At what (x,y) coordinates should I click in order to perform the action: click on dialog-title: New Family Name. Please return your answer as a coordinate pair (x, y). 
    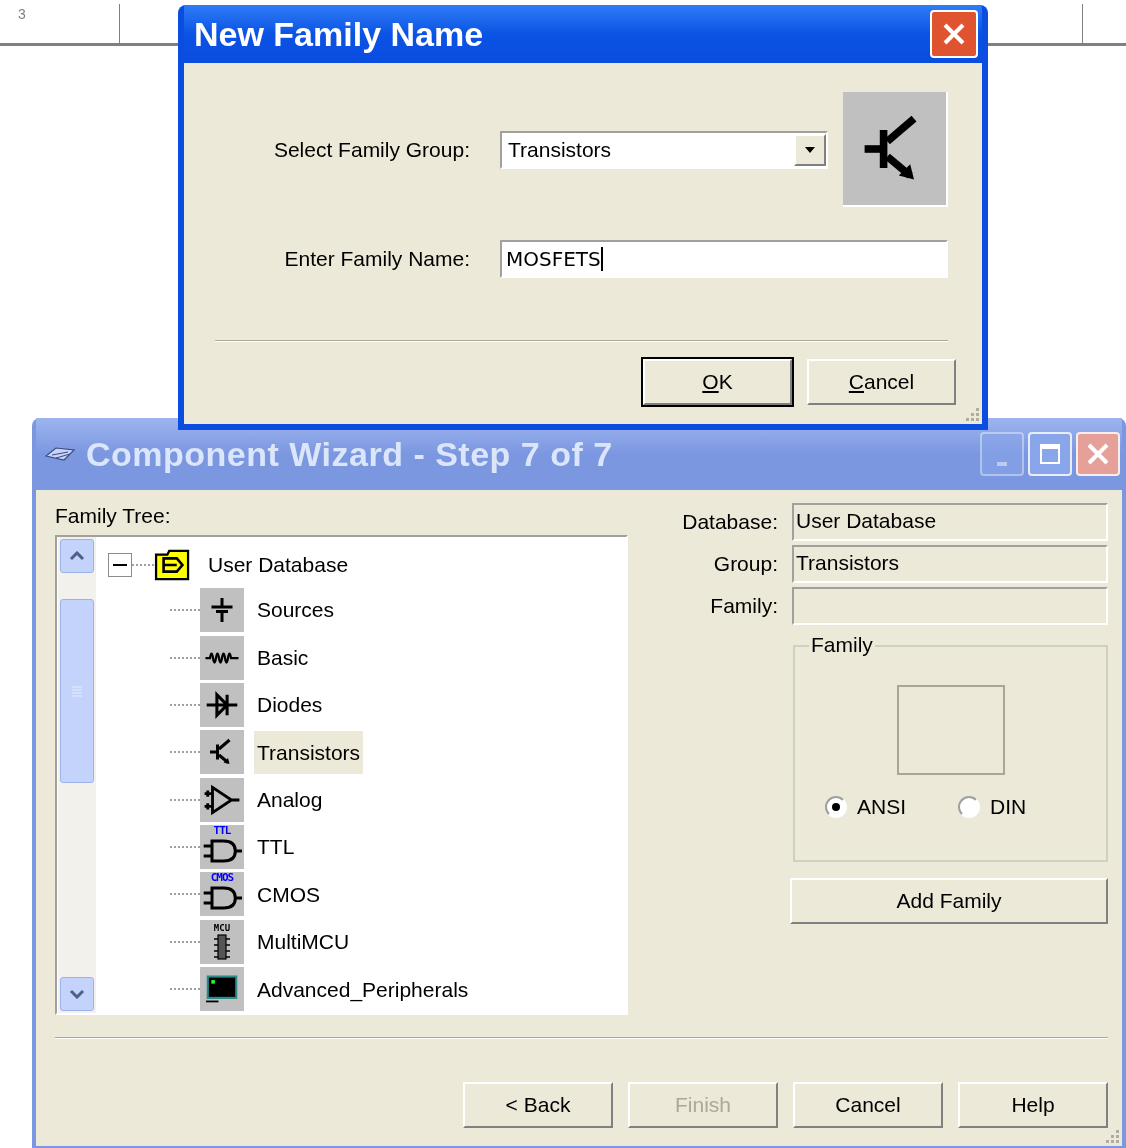
    Looking at the image, I should click on (339, 34).